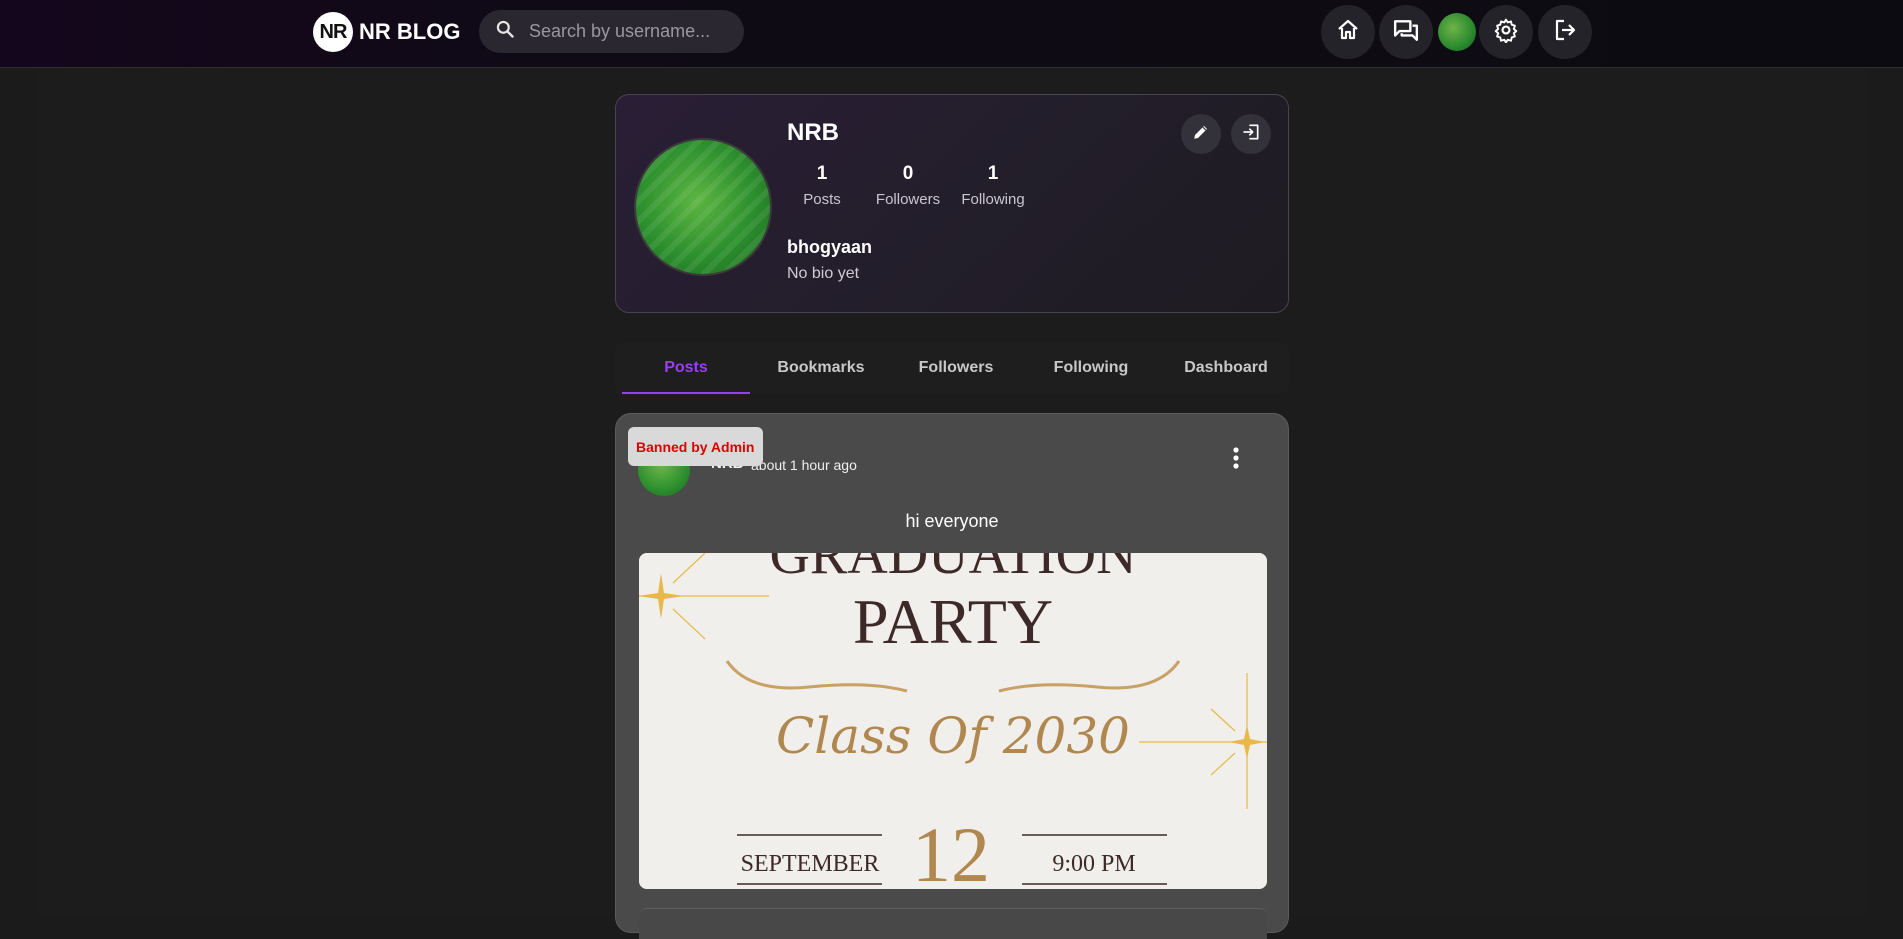  I want to click on logo-text: NR BLOG, so click(410, 31).